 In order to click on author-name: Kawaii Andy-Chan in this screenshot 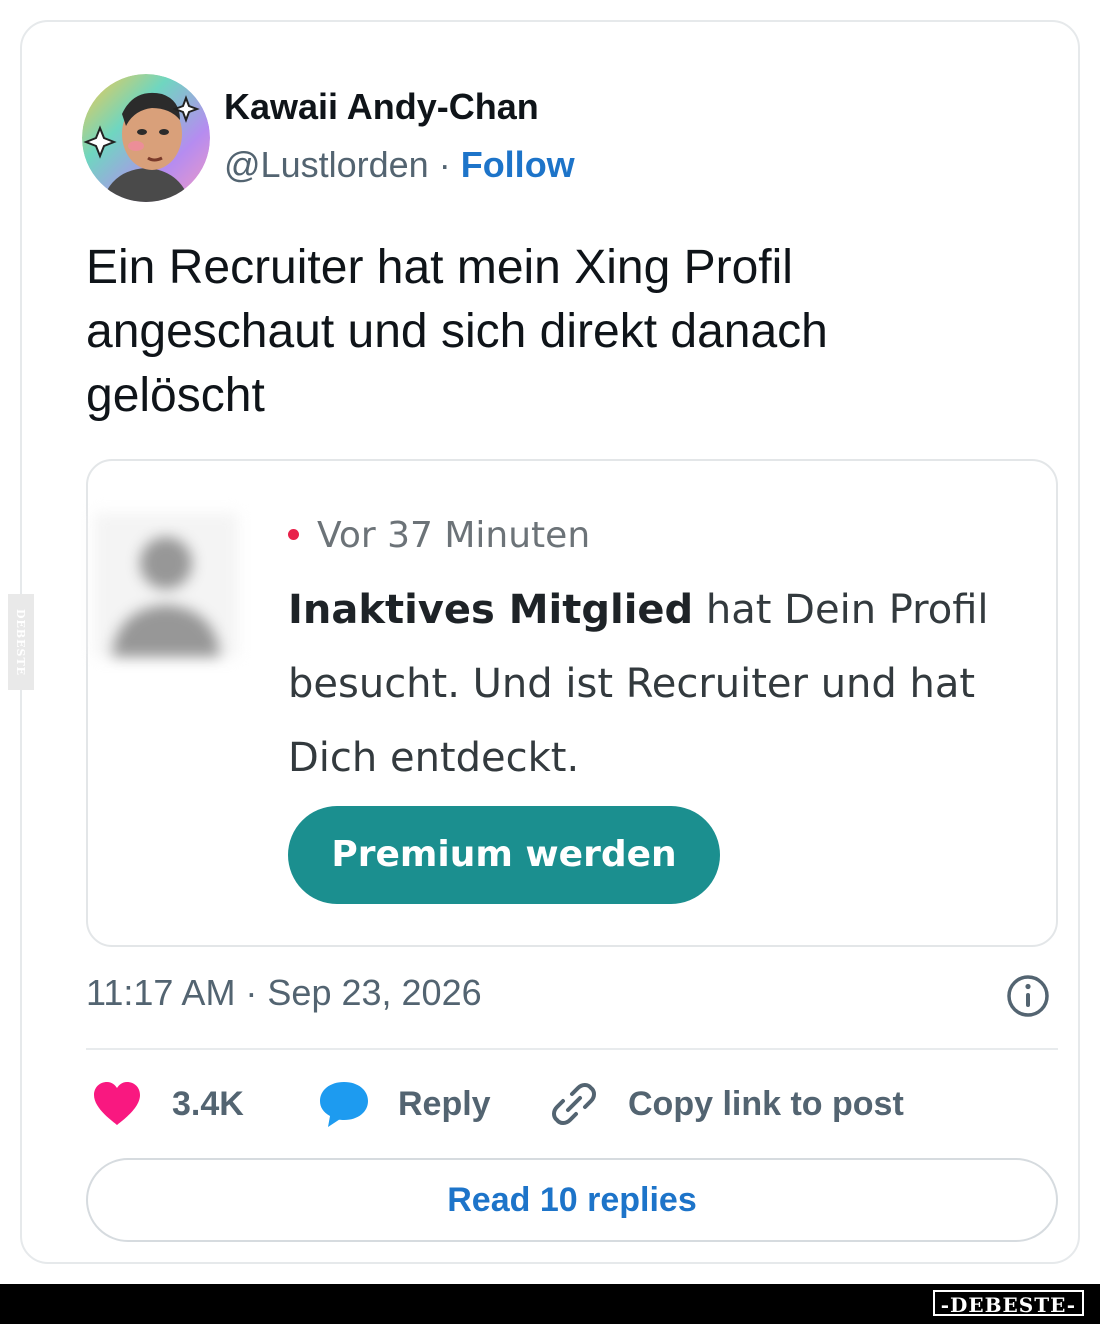, I will do `click(381, 107)`.